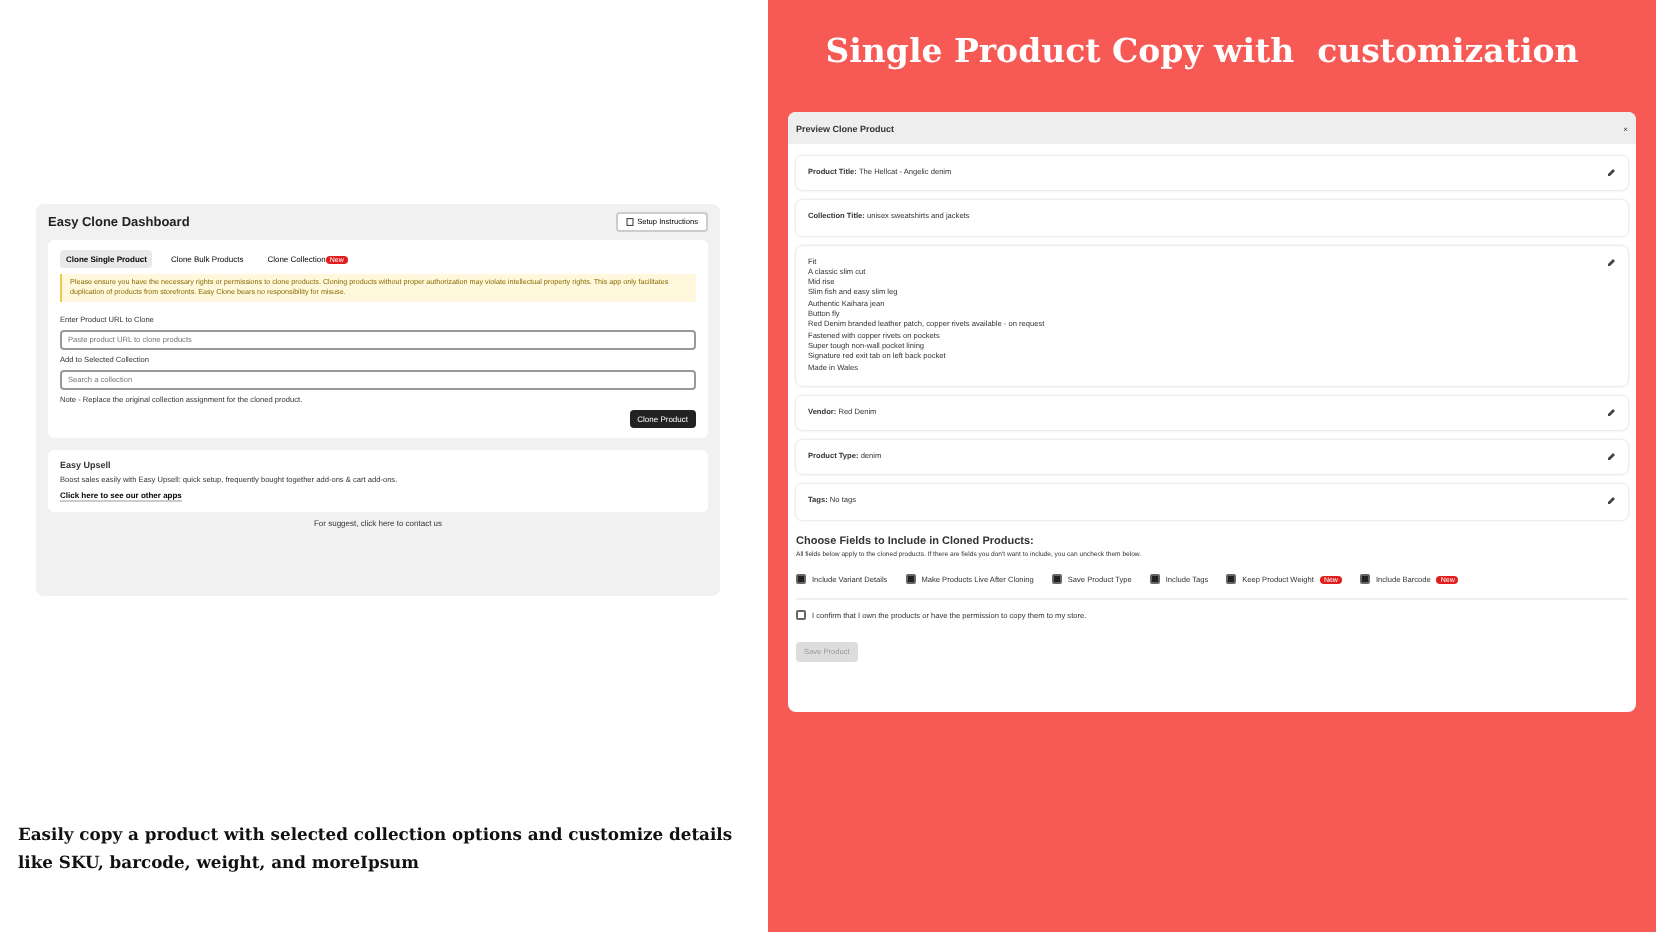 This screenshot has width=1656, height=932. I want to click on caption-text: Easily copy a product with selected collection options and customize details, so click(375, 835).